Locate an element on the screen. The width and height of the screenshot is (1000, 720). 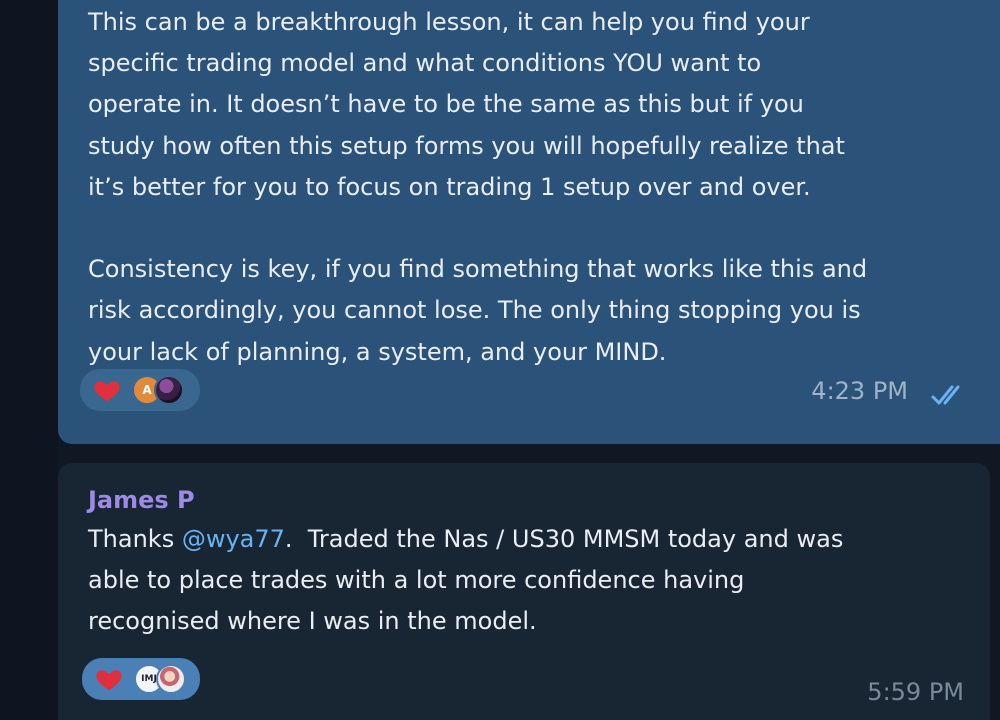
chat-left-margin is located at coordinates (29, 360).